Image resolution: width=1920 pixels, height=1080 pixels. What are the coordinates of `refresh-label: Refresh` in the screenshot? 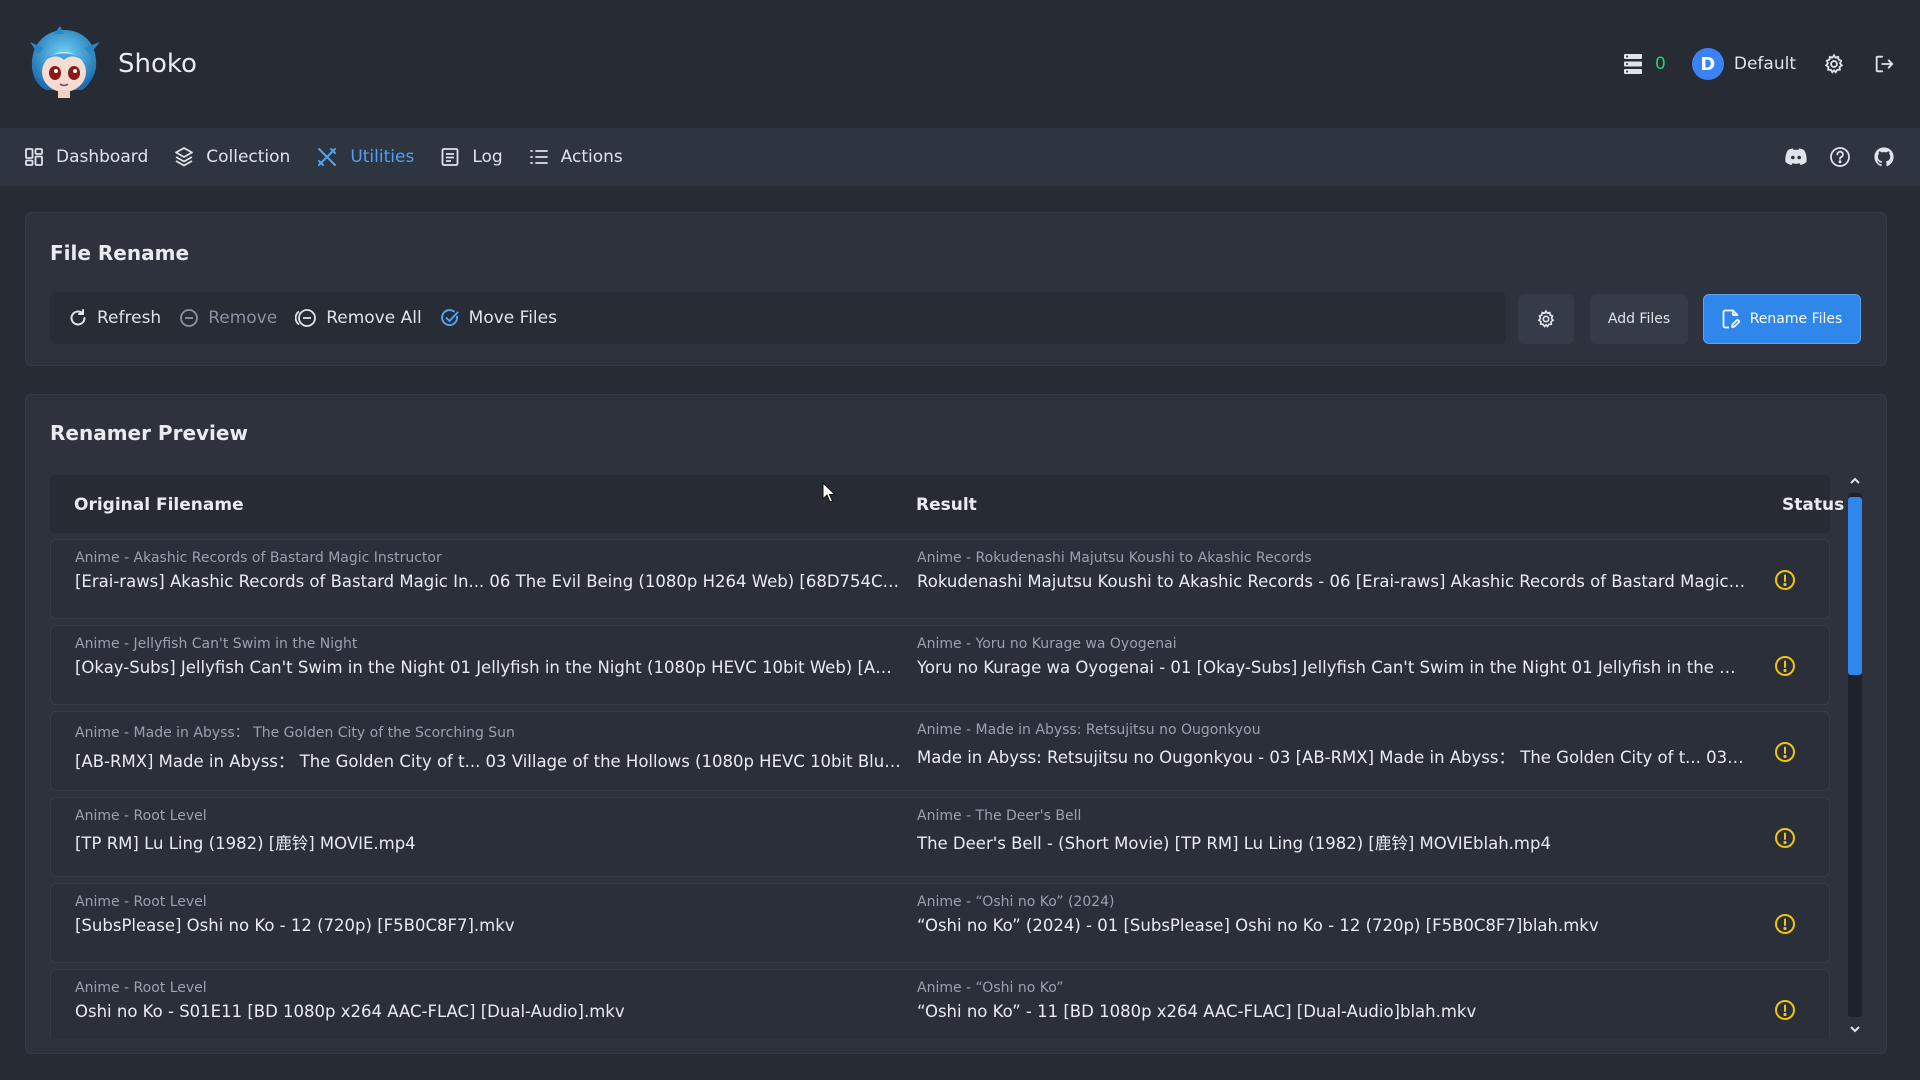 It's located at (129, 318).